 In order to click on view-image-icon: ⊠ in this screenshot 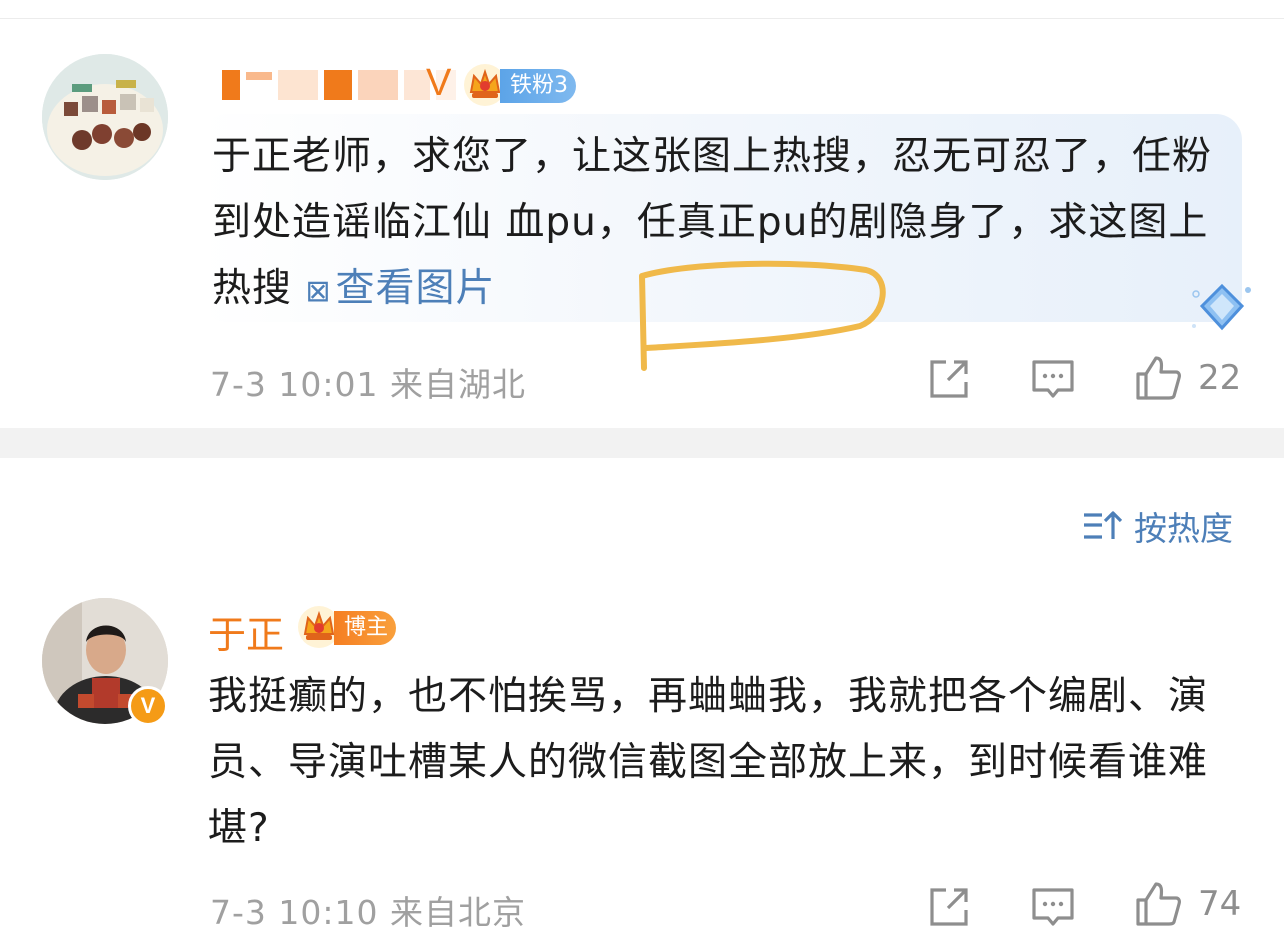, I will do `click(318, 291)`.